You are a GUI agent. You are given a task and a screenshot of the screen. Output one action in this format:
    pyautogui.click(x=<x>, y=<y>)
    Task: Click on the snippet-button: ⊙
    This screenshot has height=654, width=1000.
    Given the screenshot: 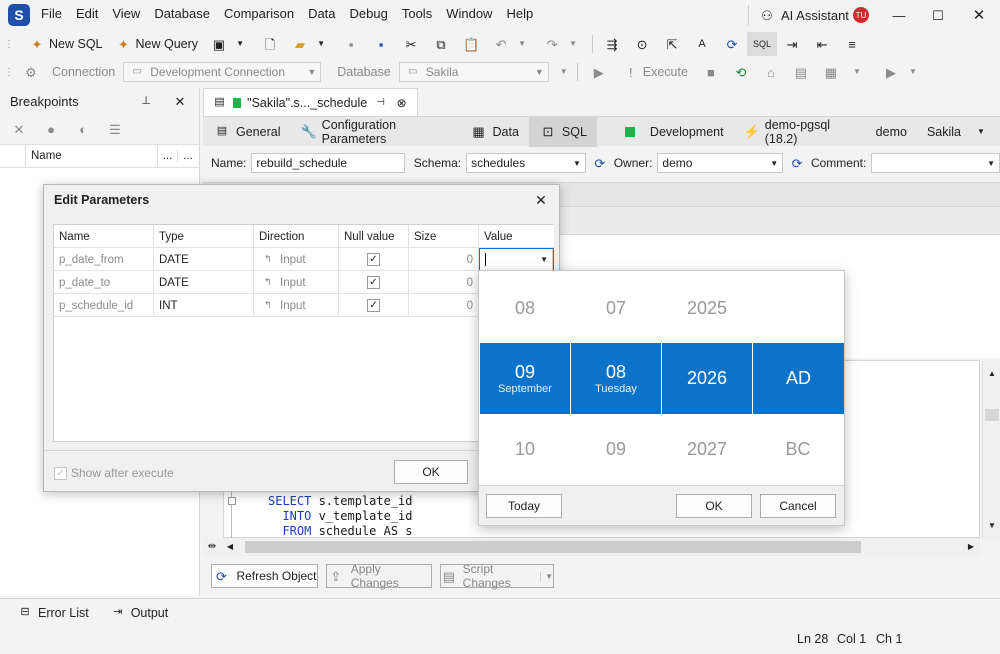 What is the action you would take?
    pyautogui.click(x=642, y=44)
    